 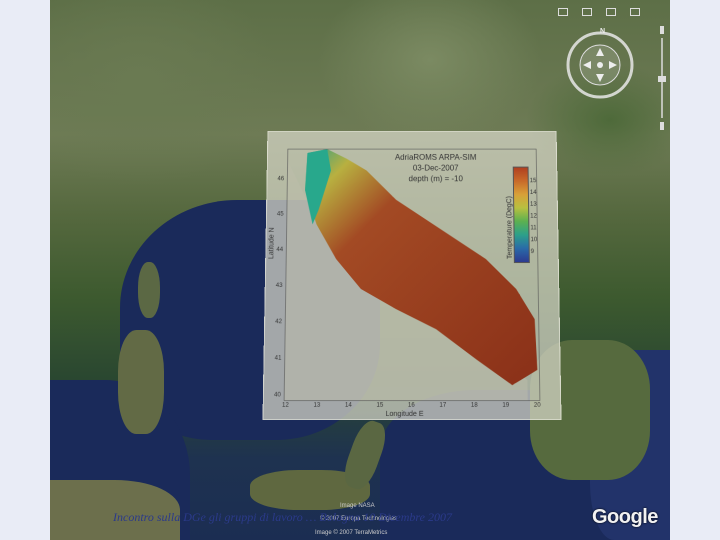 What do you see at coordinates (280, 214) in the screenshot?
I see `y-tick: 45` at bounding box center [280, 214].